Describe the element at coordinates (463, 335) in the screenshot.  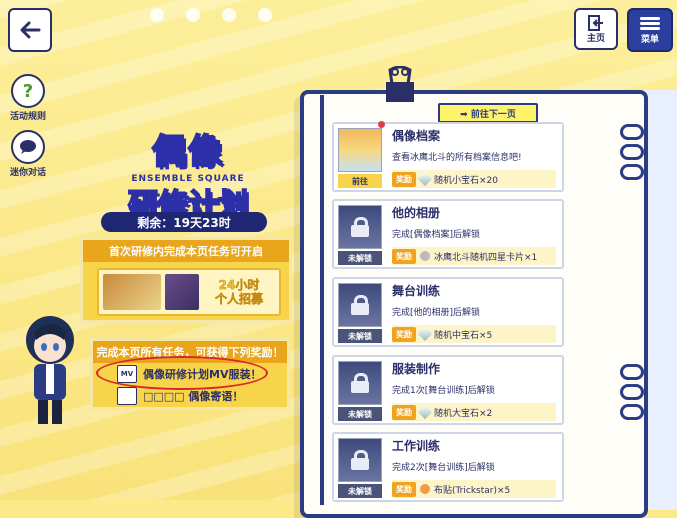
I see `reward-text: 随机中宝石×5` at that location.